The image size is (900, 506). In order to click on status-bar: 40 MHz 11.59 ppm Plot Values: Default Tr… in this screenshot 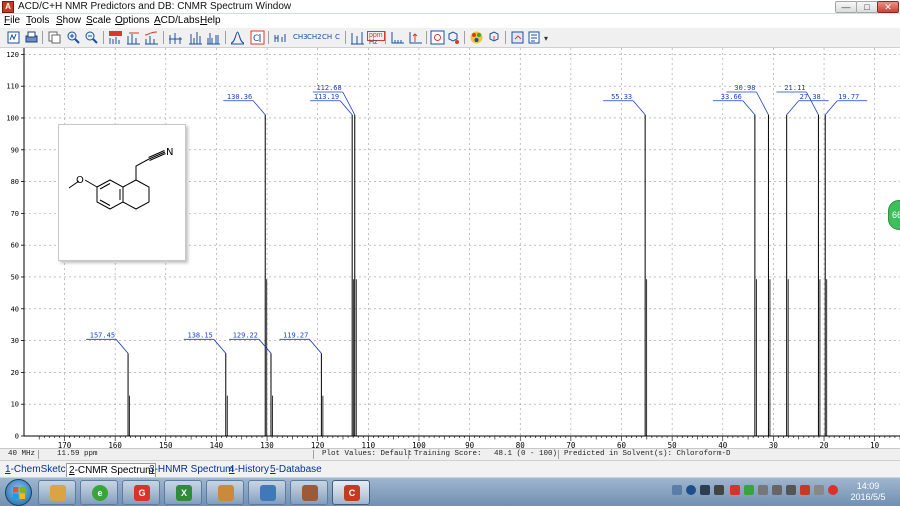, I will do `click(450, 454)`.